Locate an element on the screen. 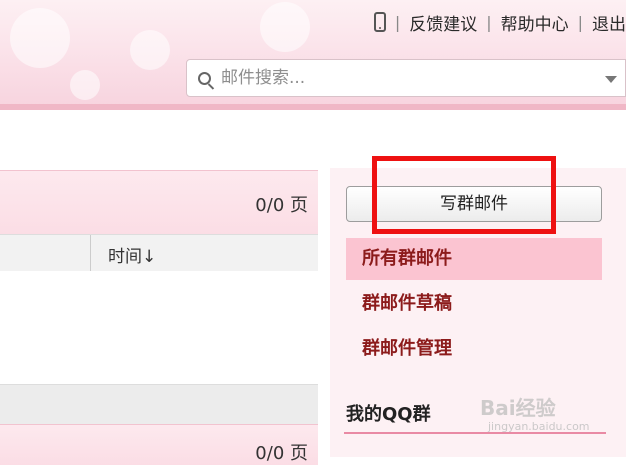 This screenshot has height=465, width=626. list-toolbar-bottom: 0/0 页 is located at coordinates (159, 444).